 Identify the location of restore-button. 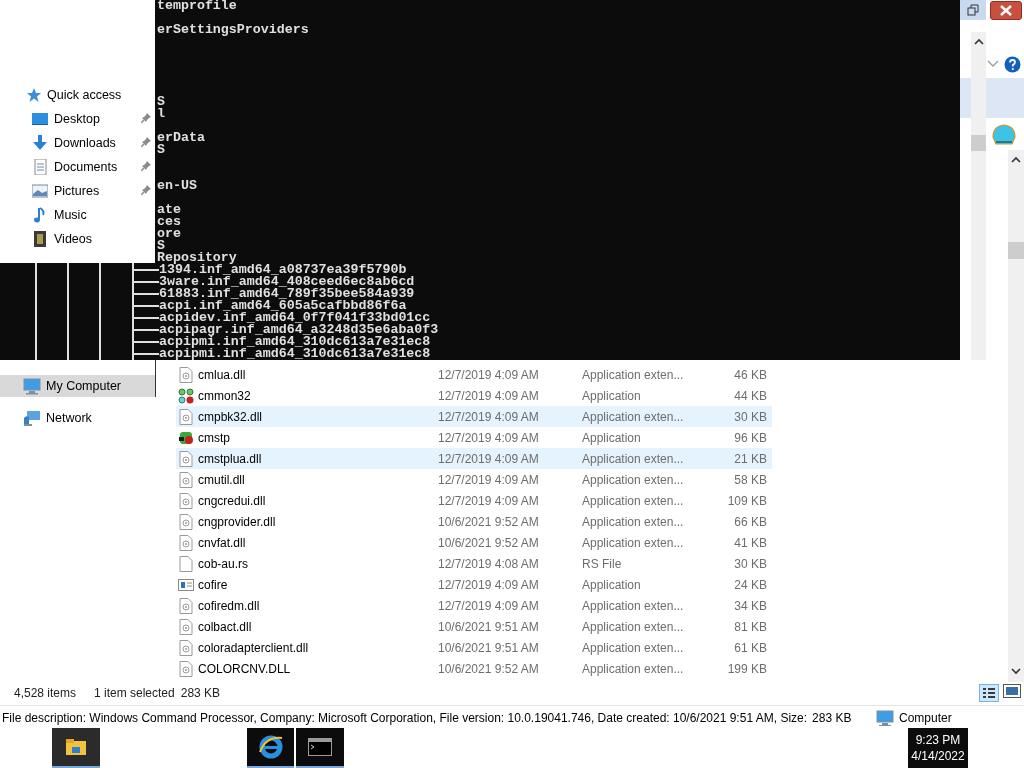
(973, 10).